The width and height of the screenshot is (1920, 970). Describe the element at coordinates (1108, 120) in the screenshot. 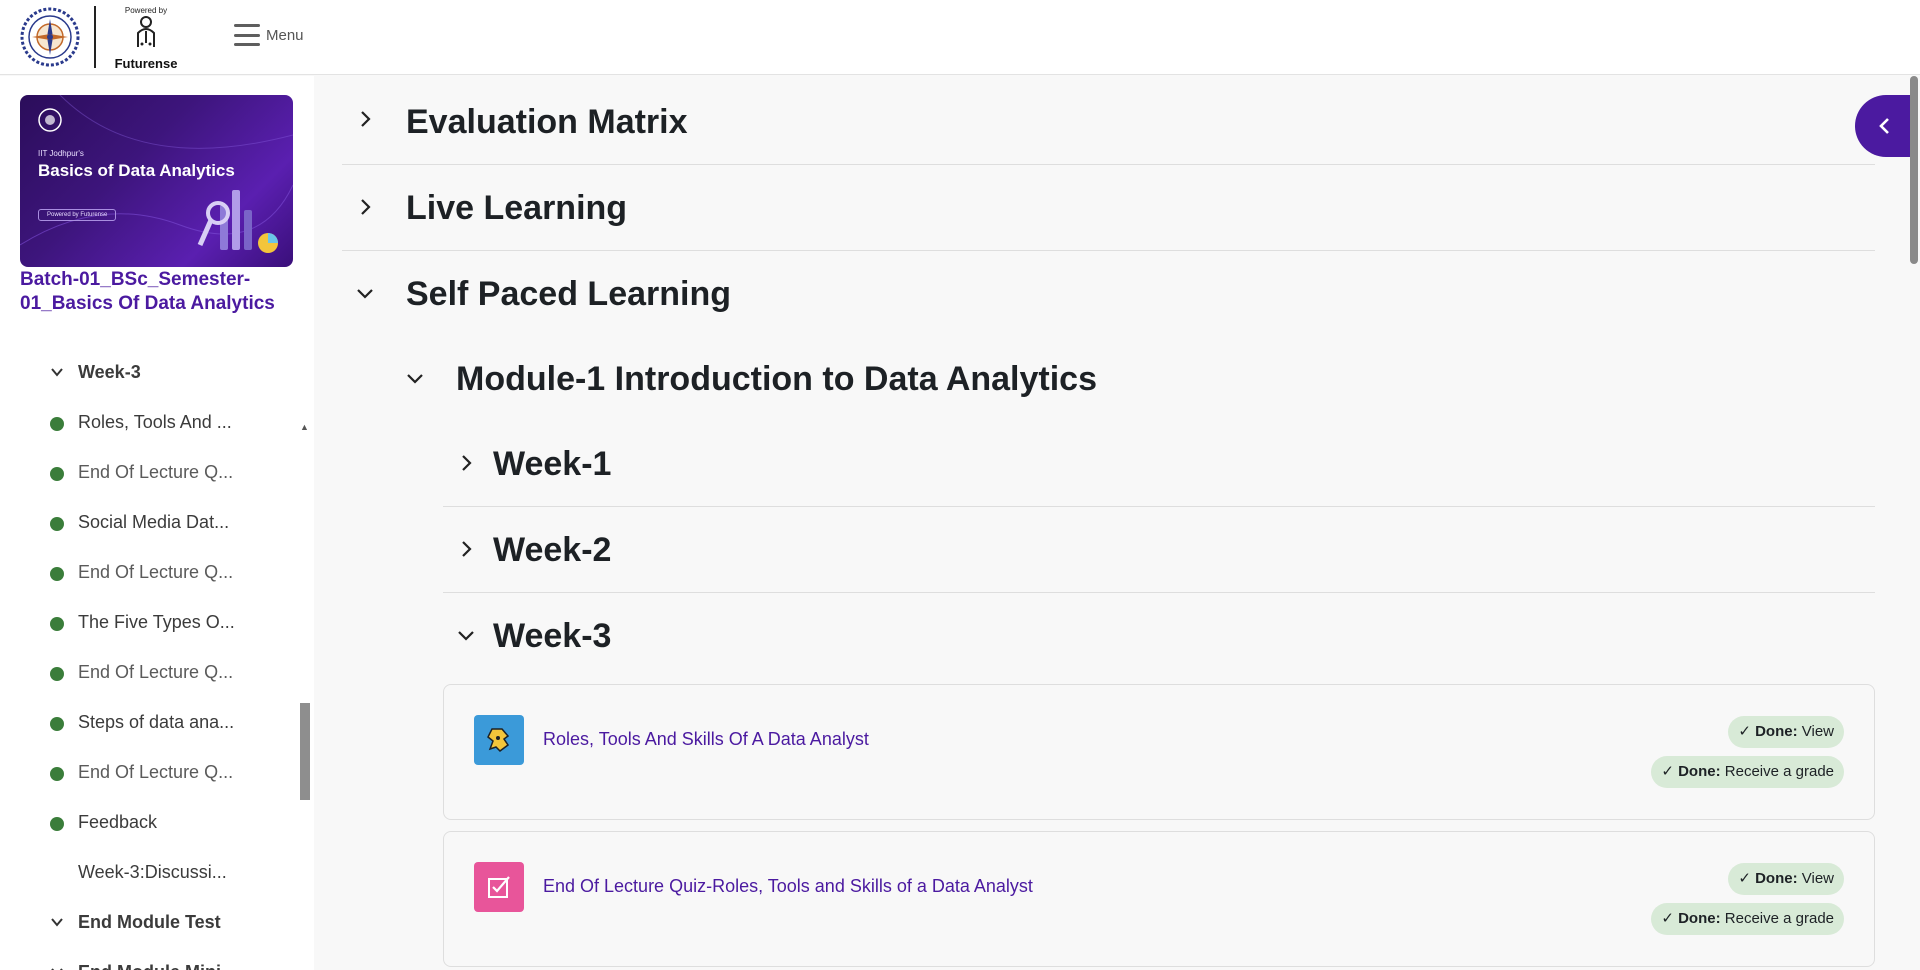

I see `section-evaluation-matrix: Evaluation Matrix` at that location.